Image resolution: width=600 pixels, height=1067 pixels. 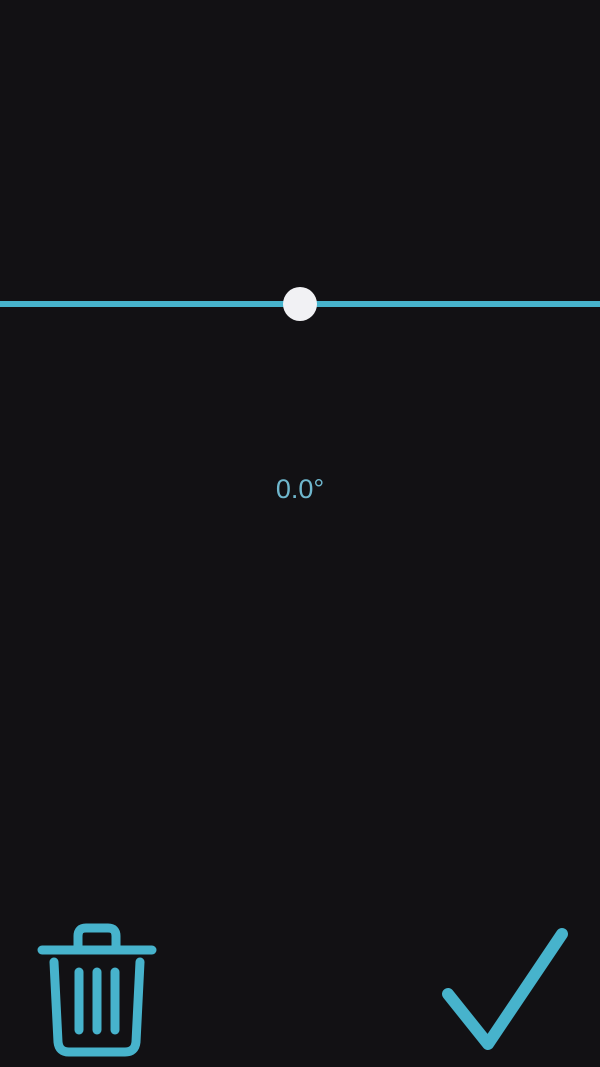 I want to click on trash-icon, so click(x=97, y=990).